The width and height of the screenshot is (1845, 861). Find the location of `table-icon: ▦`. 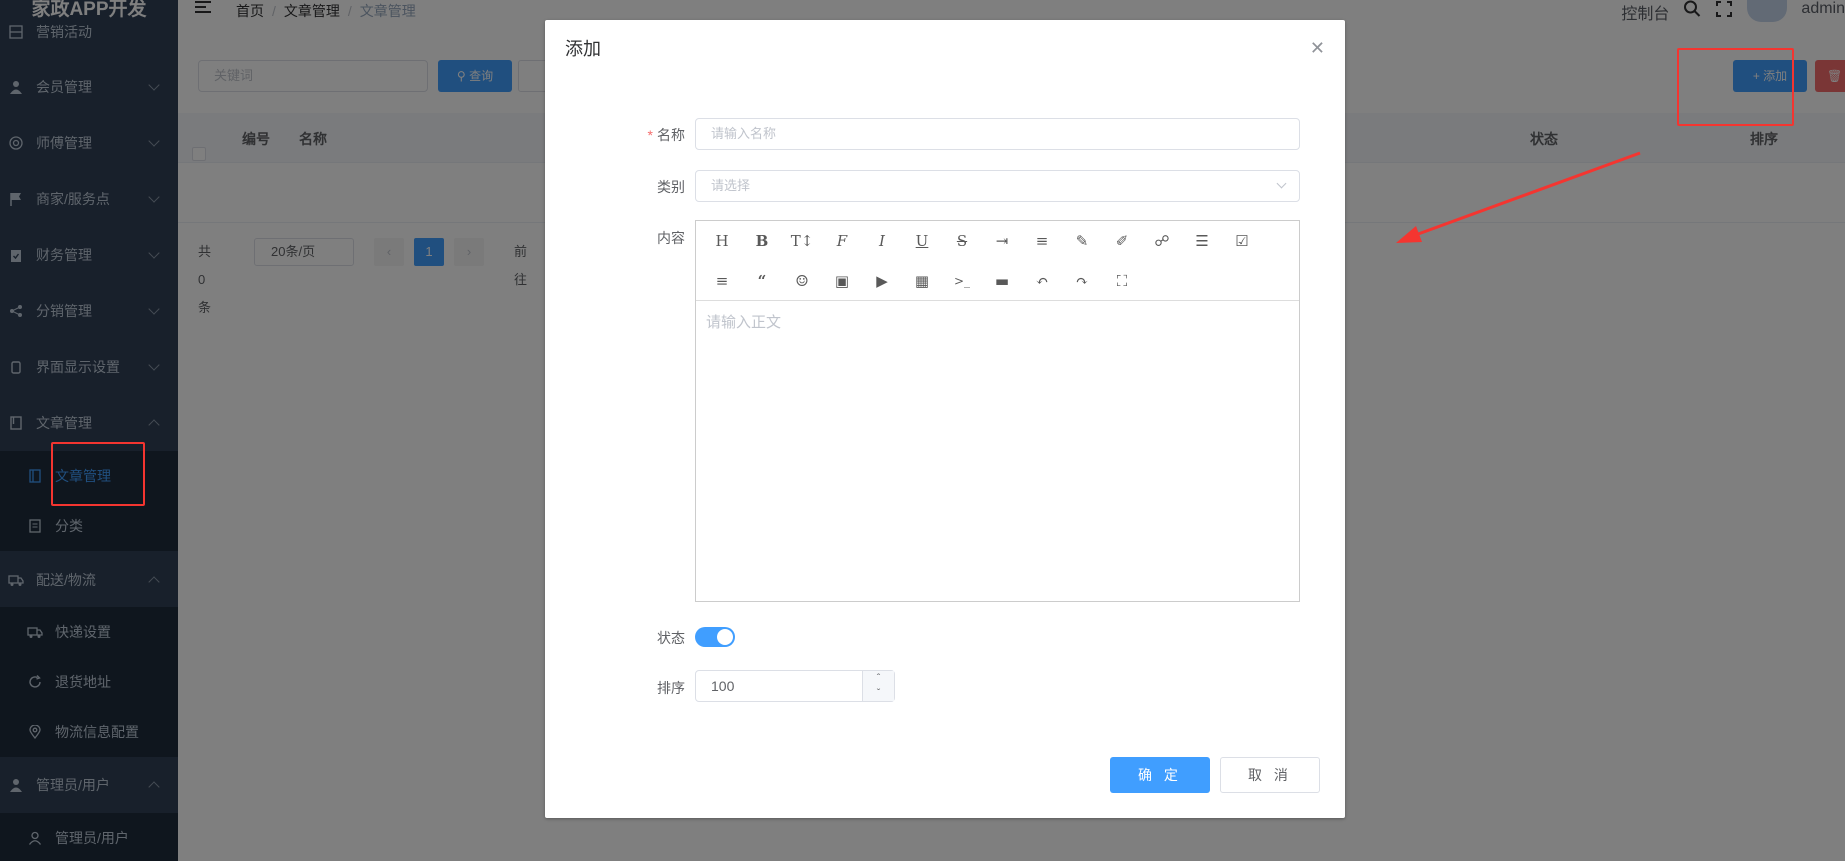

table-icon: ▦ is located at coordinates (922, 281).